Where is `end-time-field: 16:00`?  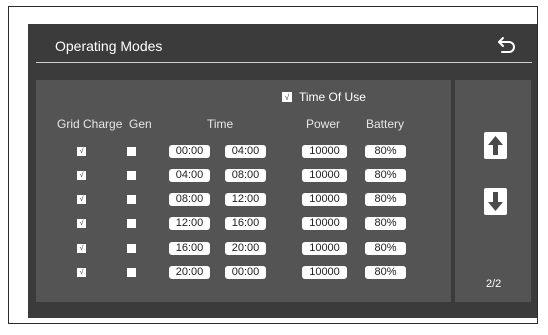
end-time-field: 16:00 is located at coordinates (245, 223).